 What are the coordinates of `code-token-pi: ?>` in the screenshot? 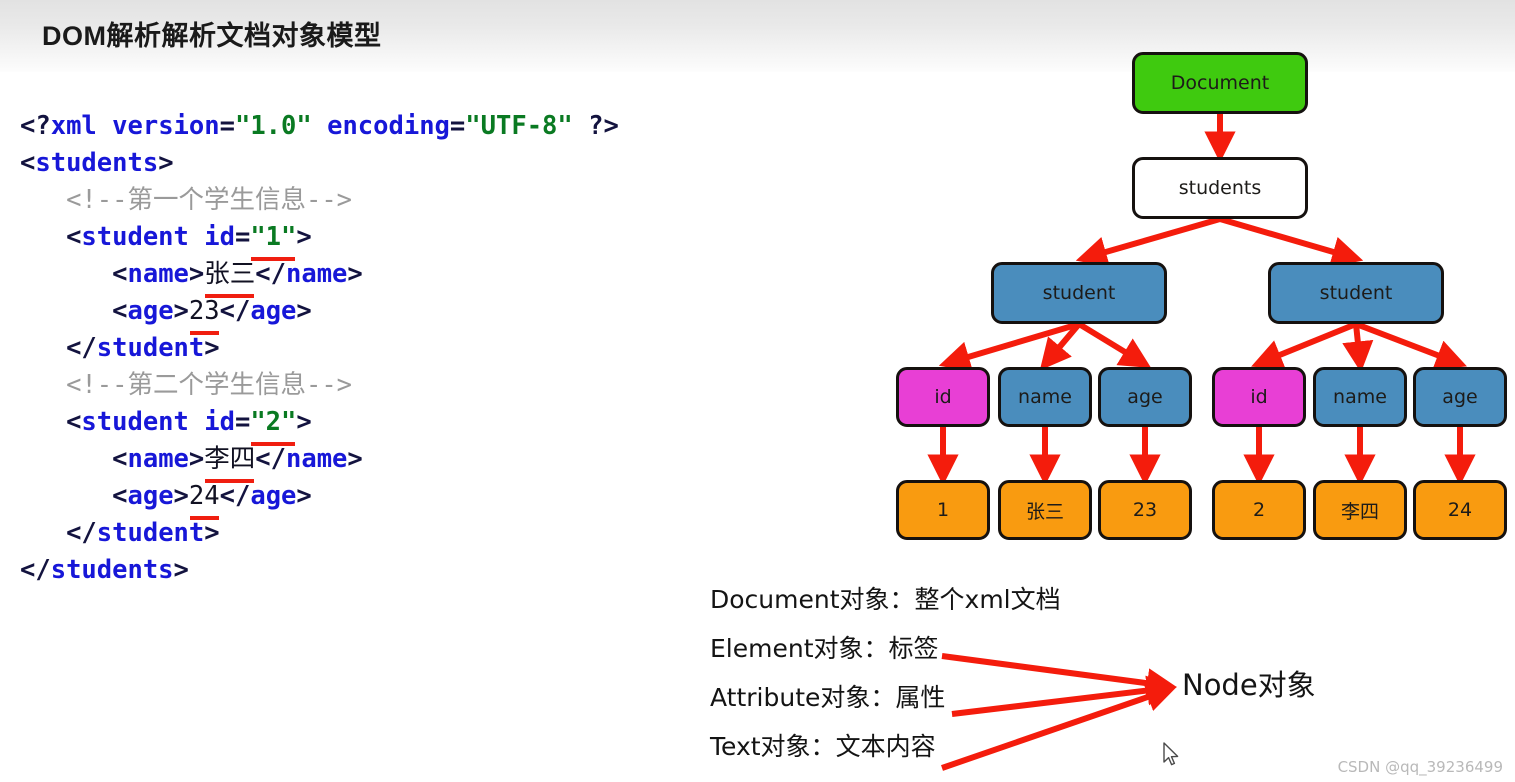 It's located at (595, 126).